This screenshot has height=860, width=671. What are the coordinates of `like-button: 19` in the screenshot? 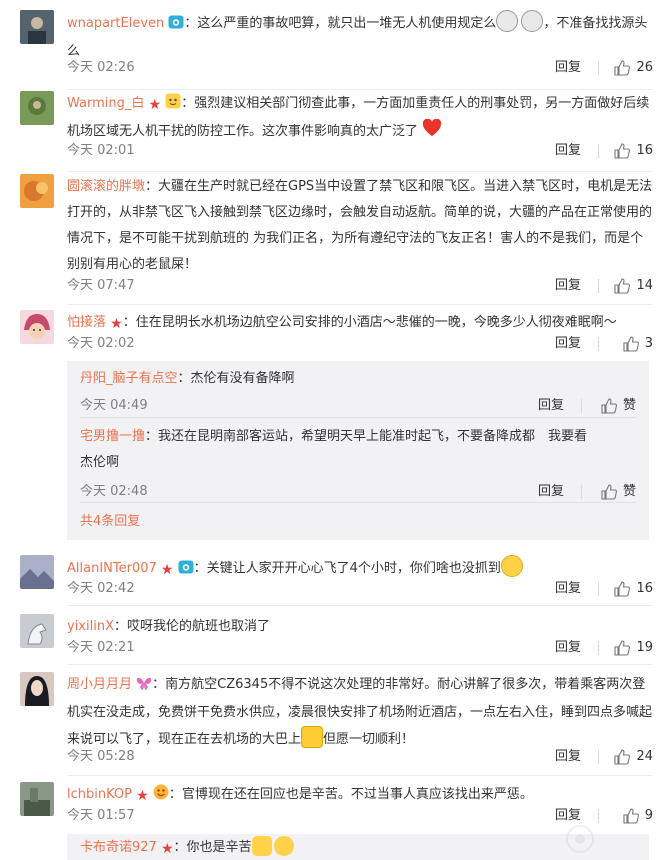 It's located at (633, 648).